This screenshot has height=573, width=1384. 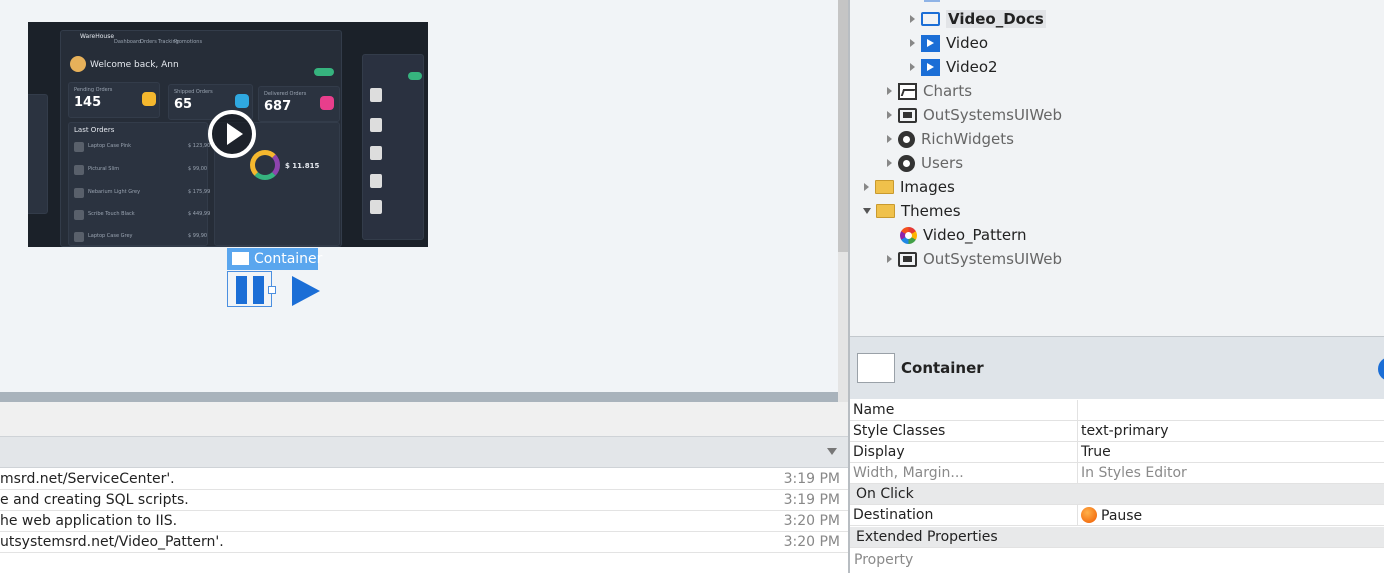 I want to click on tree-item-video-docs: Video_Docs, so click(x=978, y=19).